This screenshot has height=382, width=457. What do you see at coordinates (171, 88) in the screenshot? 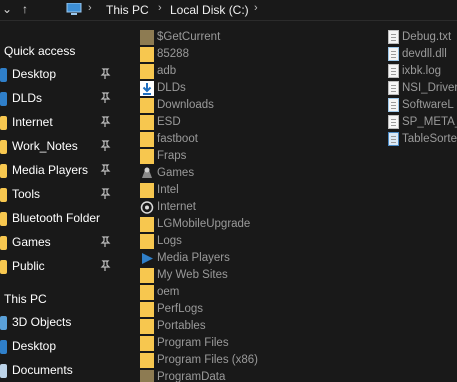
I see `file-name: DLDs` at bounding box center [171, 88].